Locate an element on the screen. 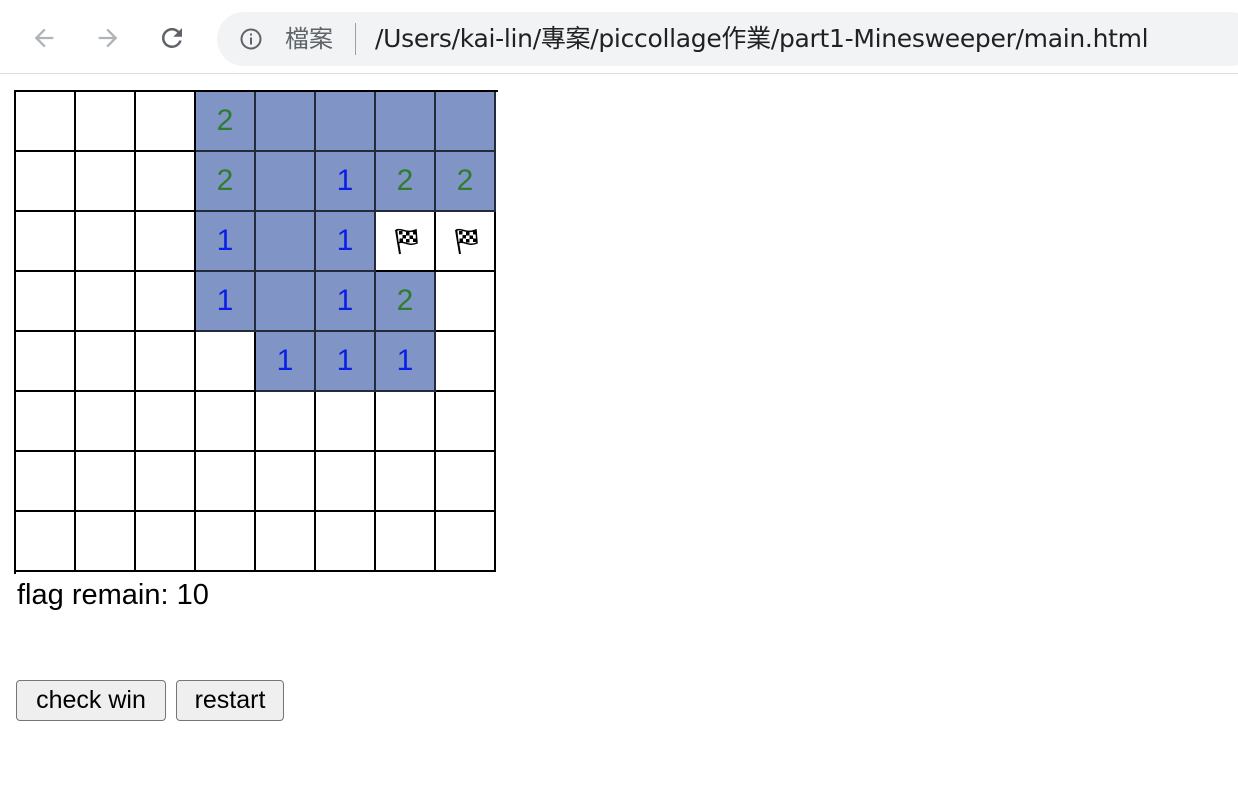 The width and height of the screenshot is (1238, 788). restart-button: restart is located at coordinates (230, 700).